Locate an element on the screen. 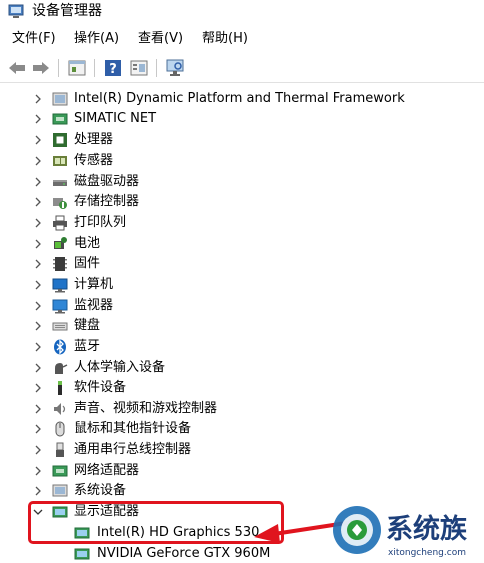  keyboard-icon is located at coordinates (60, 326).